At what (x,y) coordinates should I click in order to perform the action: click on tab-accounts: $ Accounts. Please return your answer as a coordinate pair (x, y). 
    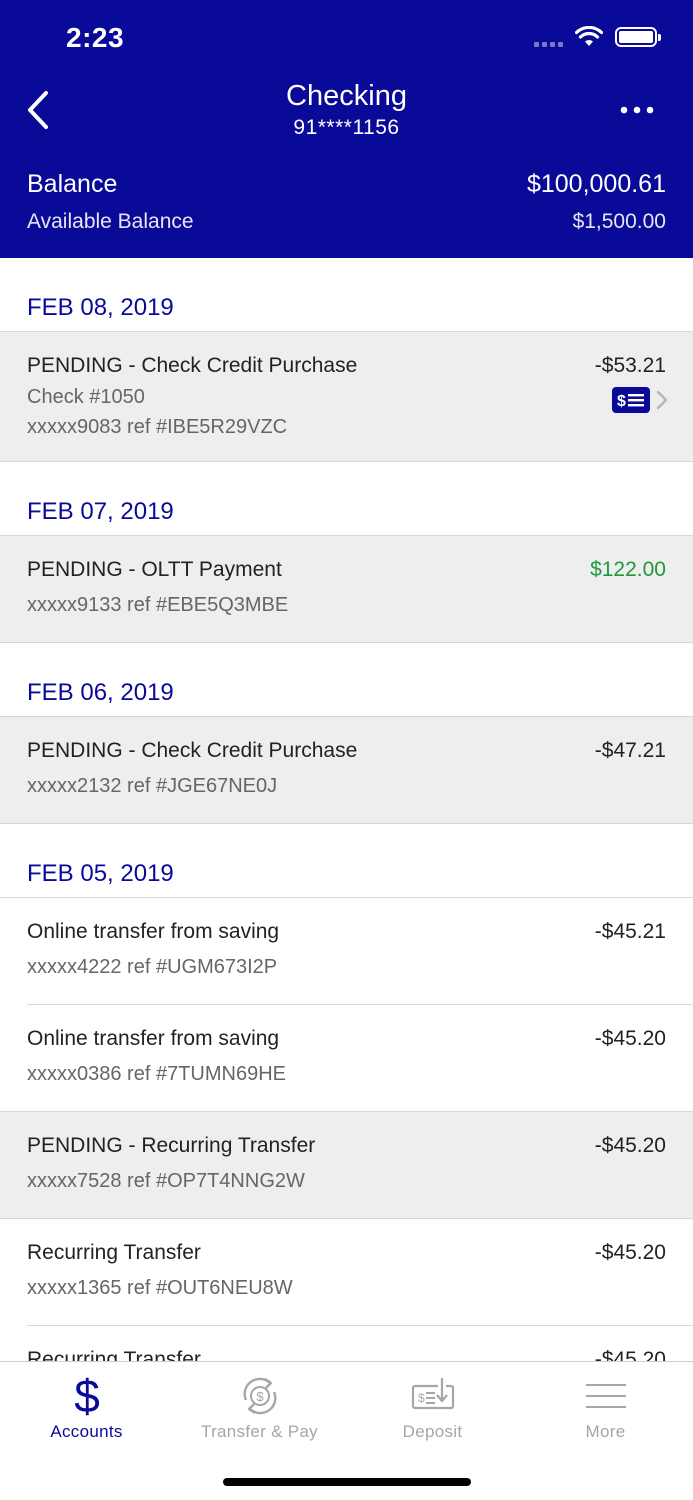
    Looking at the image, I should click on (86, 1412).